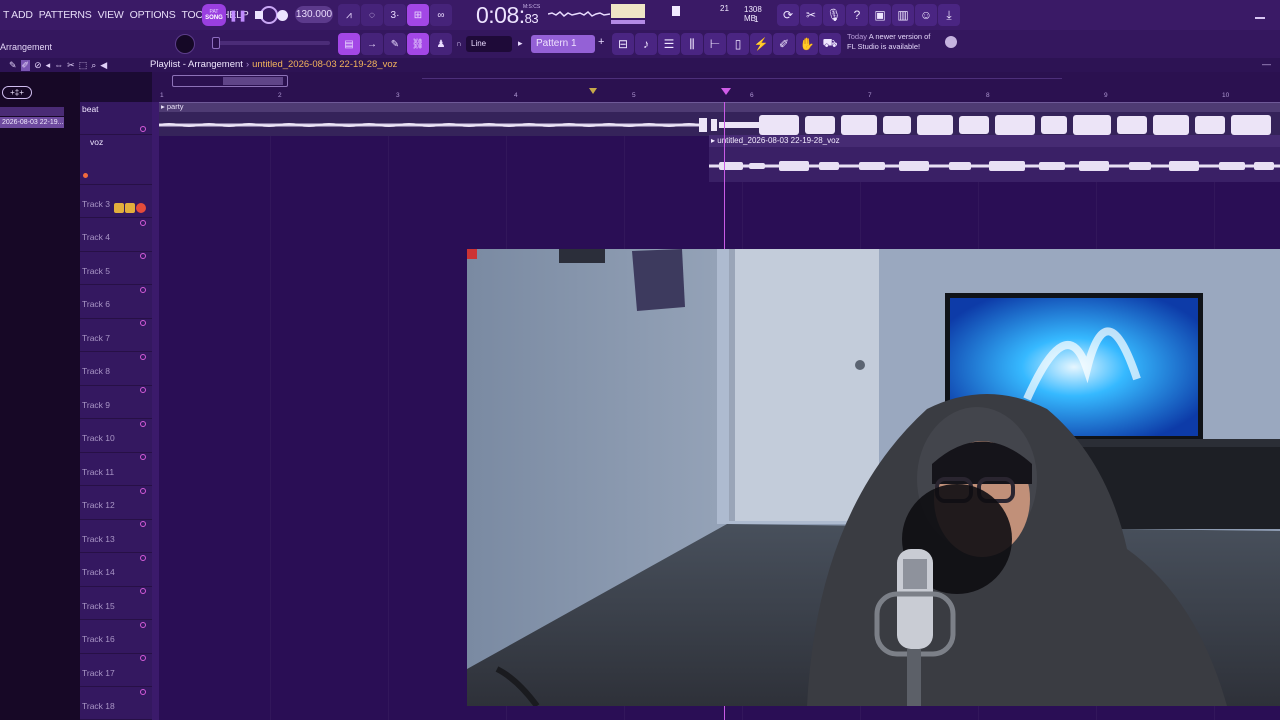 The width and height of the screenshot is (1280, 720). What do you see at coordinates (116, 674) in the screenshot?
I see `track-header-17: Track 17` at bounding box center [116, 674].